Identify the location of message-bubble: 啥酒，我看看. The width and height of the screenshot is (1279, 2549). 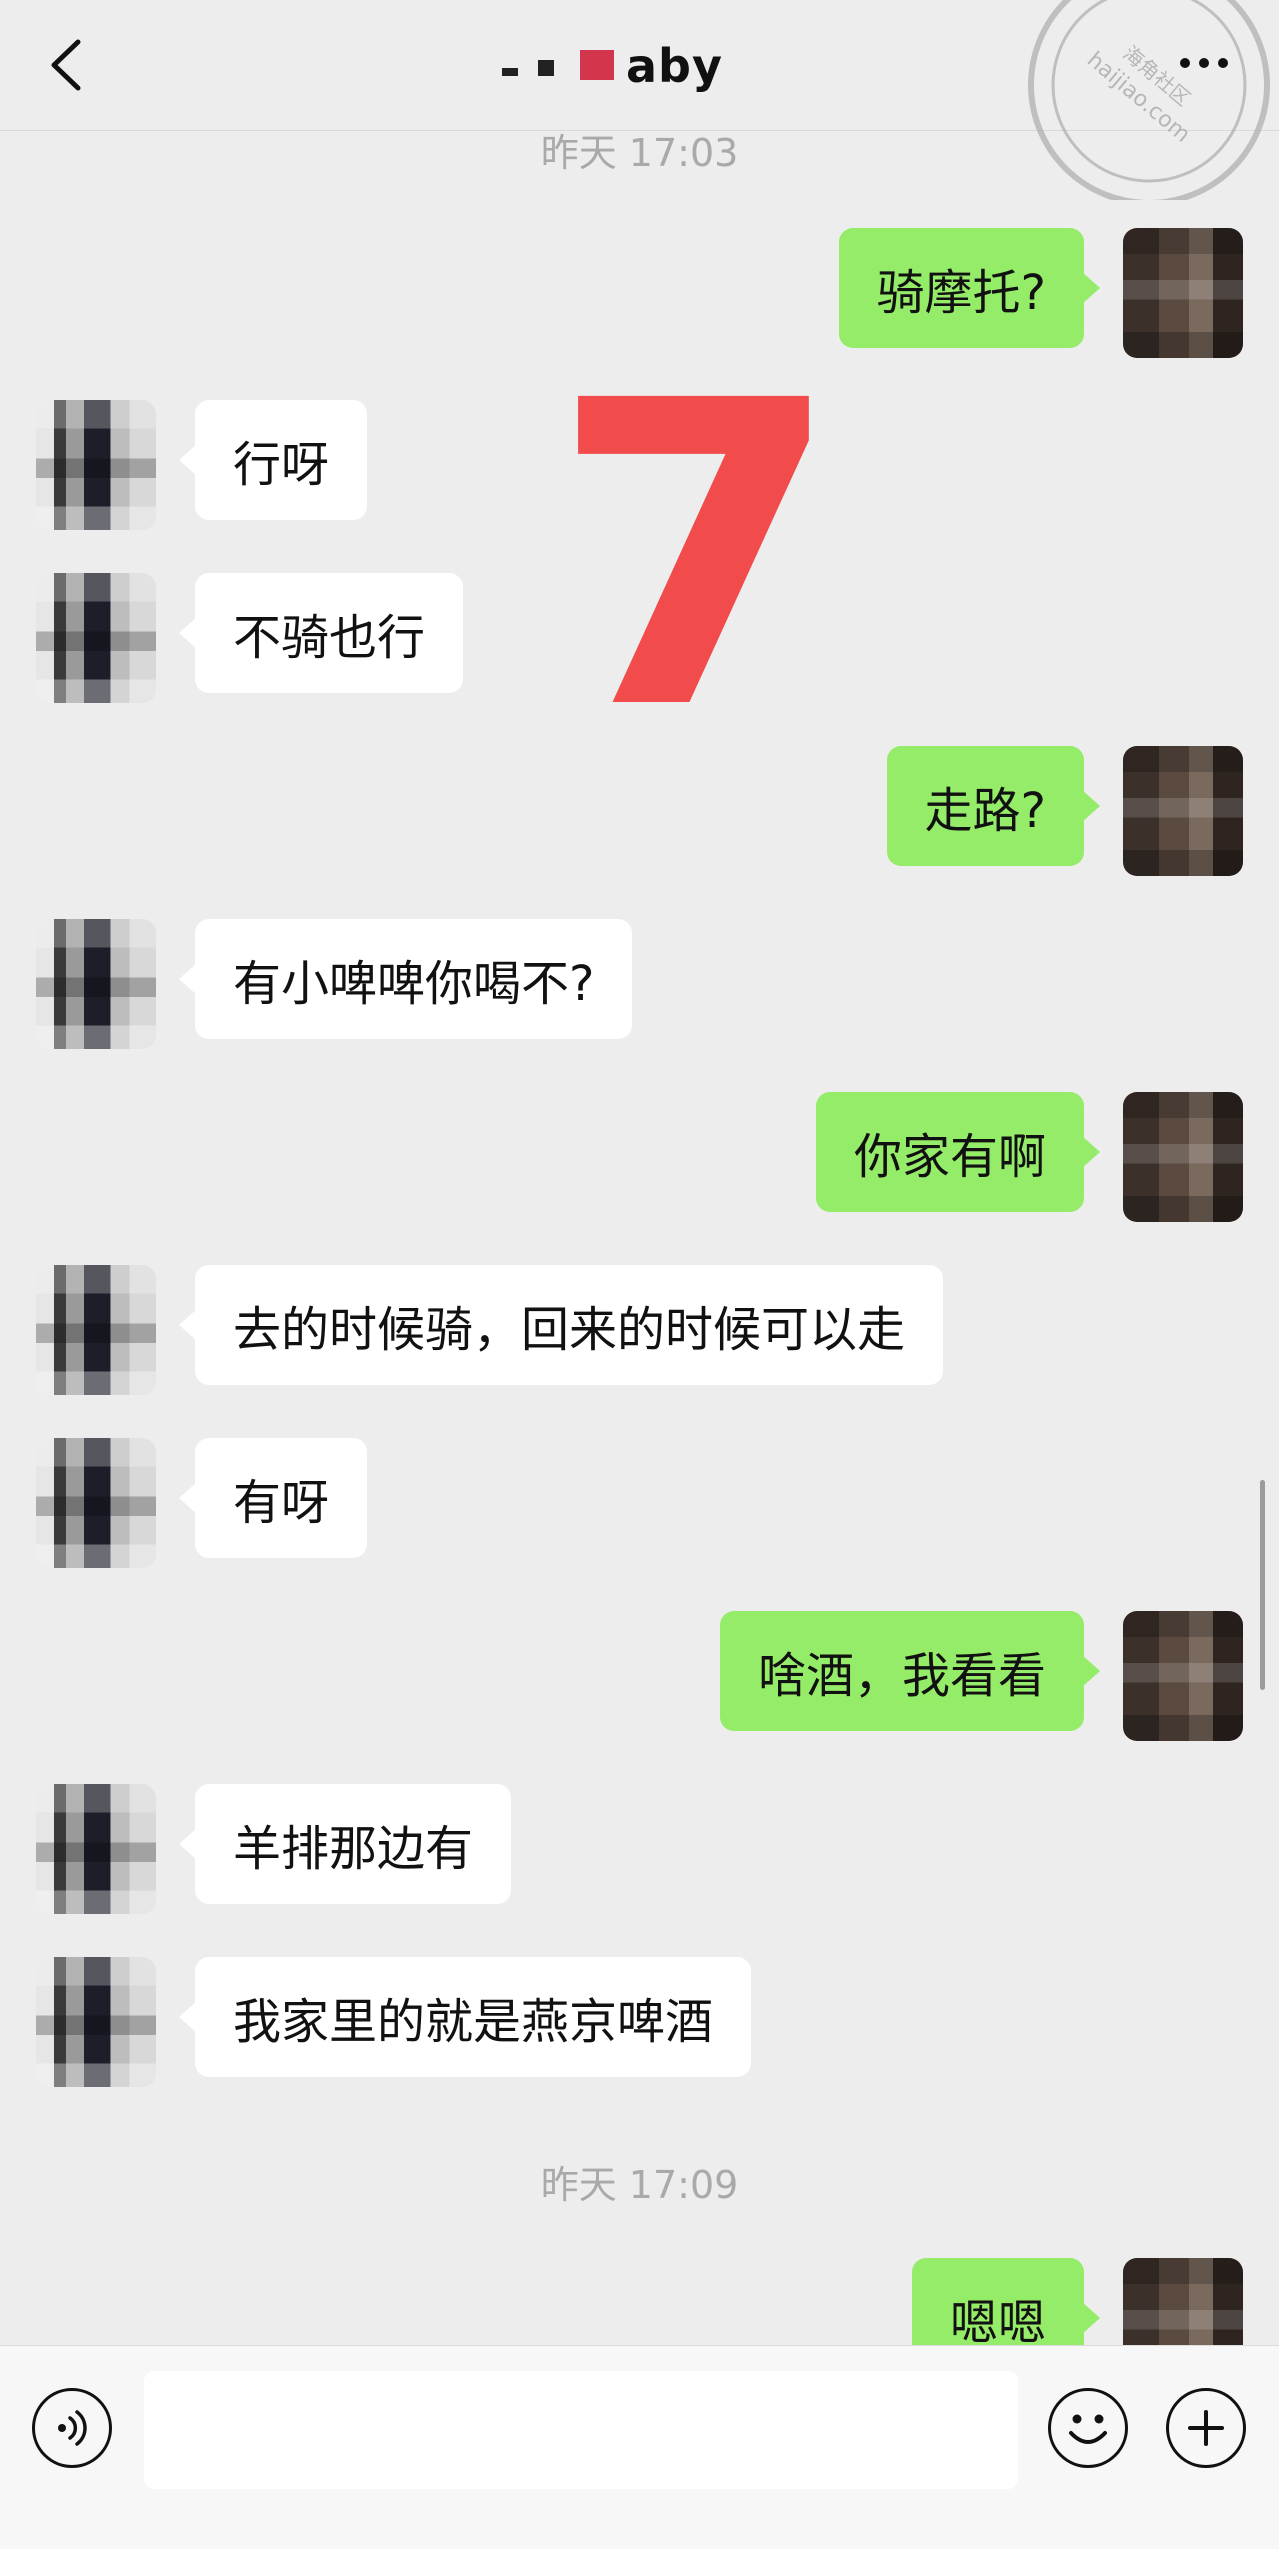
(910, 1671).